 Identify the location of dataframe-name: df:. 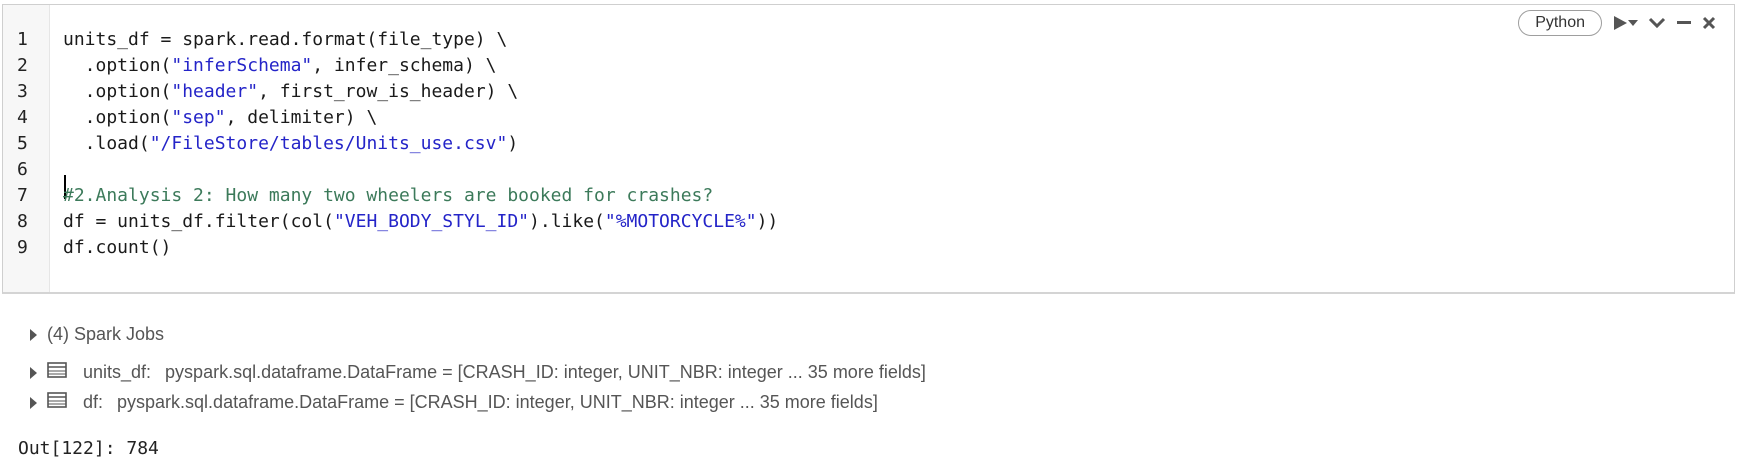
(93, 402).